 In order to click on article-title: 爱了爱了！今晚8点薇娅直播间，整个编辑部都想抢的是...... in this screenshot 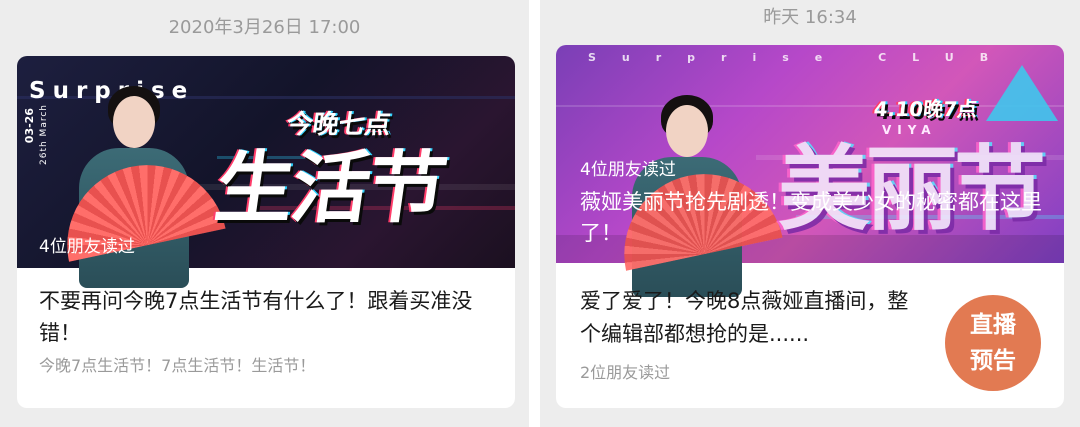, I will do `click(750, 318)`.